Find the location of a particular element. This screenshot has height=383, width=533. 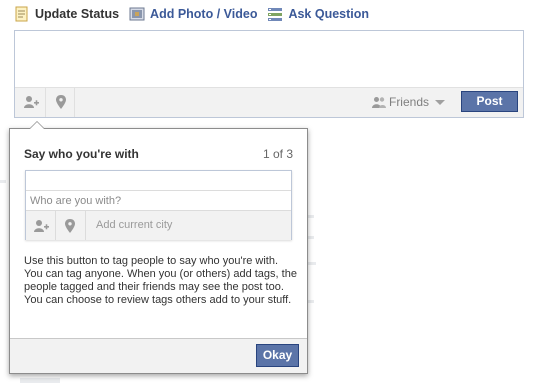

composer-toolbar: Friends Post is located at coordinates (269, 102).